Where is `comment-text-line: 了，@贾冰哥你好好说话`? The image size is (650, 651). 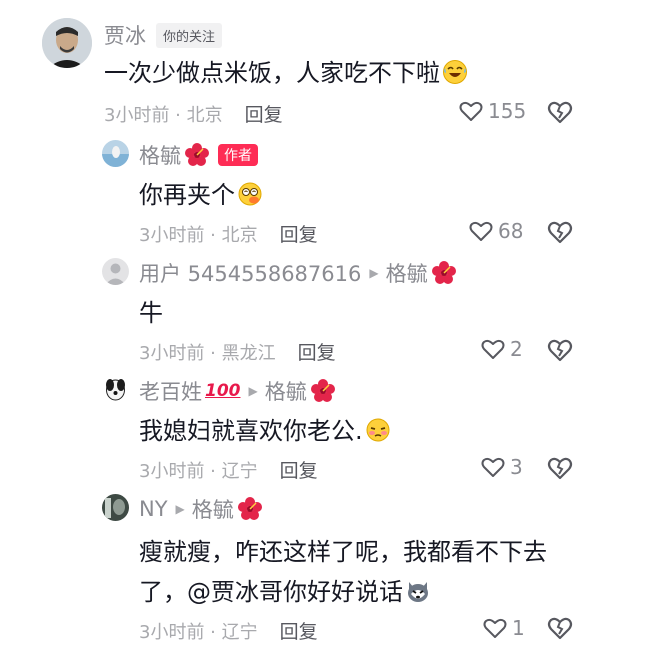 comment-text-line: 了，@贾冰哥你好好说话 is located at coordinates (343, 592).